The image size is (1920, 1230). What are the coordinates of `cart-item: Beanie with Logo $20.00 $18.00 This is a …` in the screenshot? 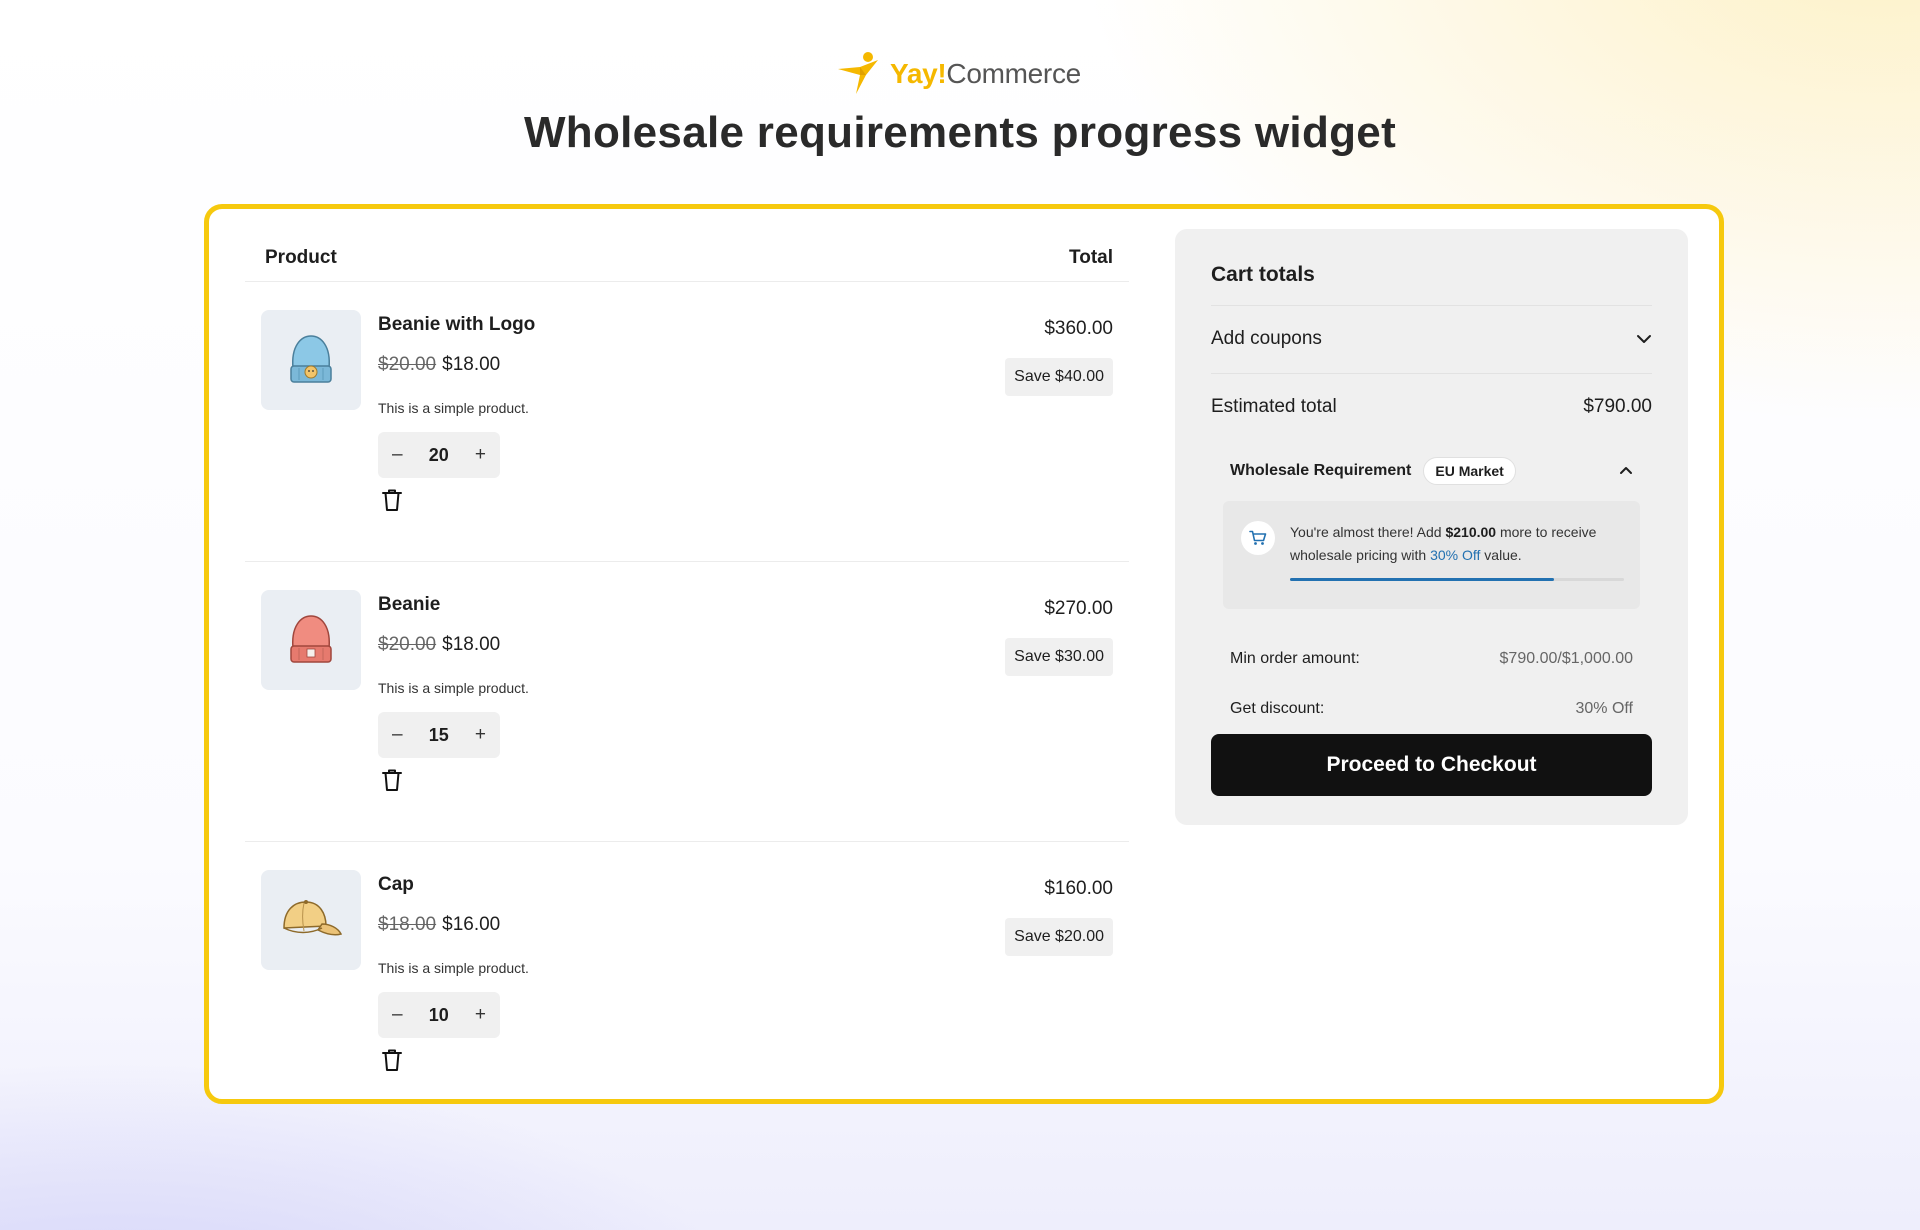 It's located at (687, 422).